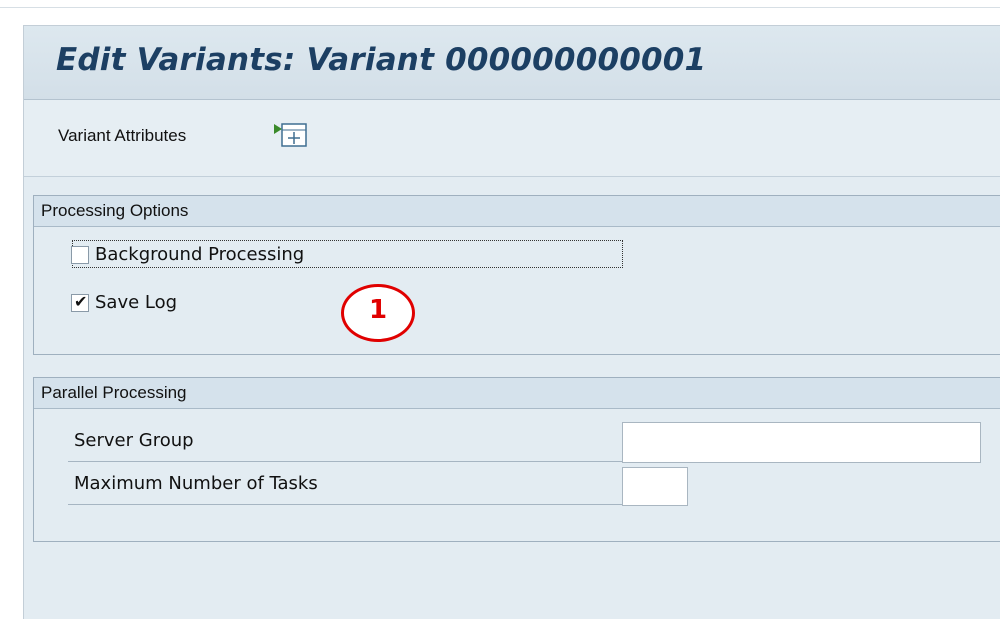 This screenshot has width=1000, height=619. I want to click on background-processing-checkbox, so click(80, 254).